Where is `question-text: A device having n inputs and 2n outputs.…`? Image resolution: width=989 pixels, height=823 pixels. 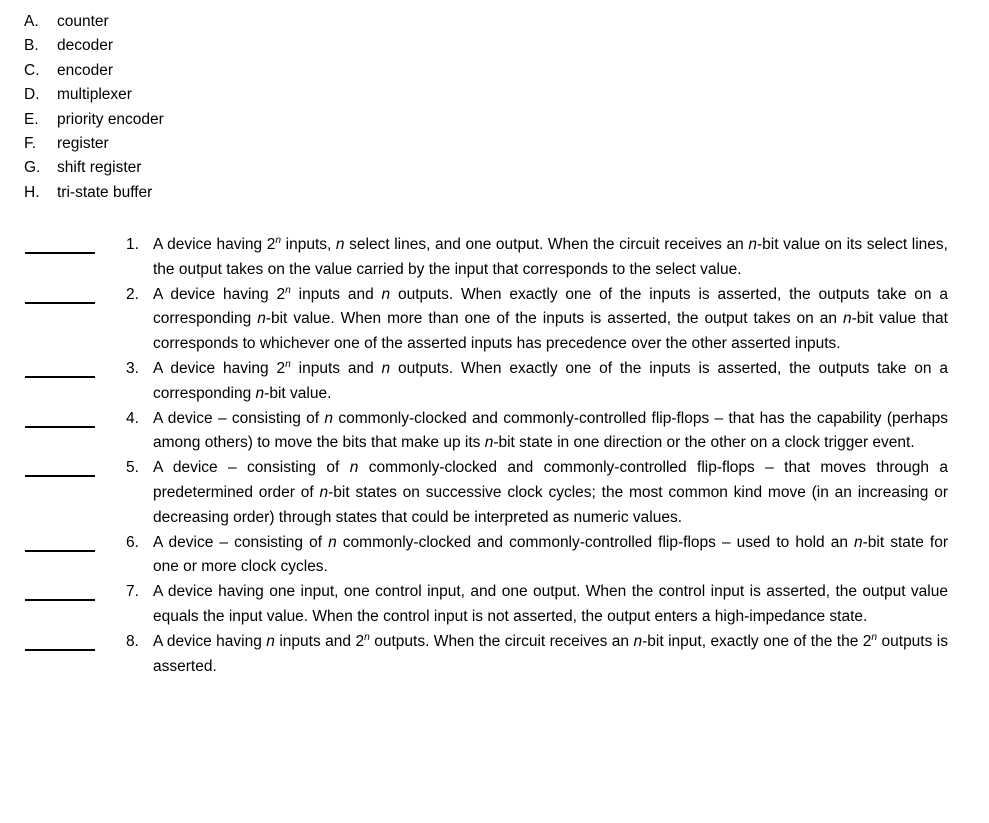
question-text: A device having n inputs and 2n outputs.… is located at coordinates (550, 653).